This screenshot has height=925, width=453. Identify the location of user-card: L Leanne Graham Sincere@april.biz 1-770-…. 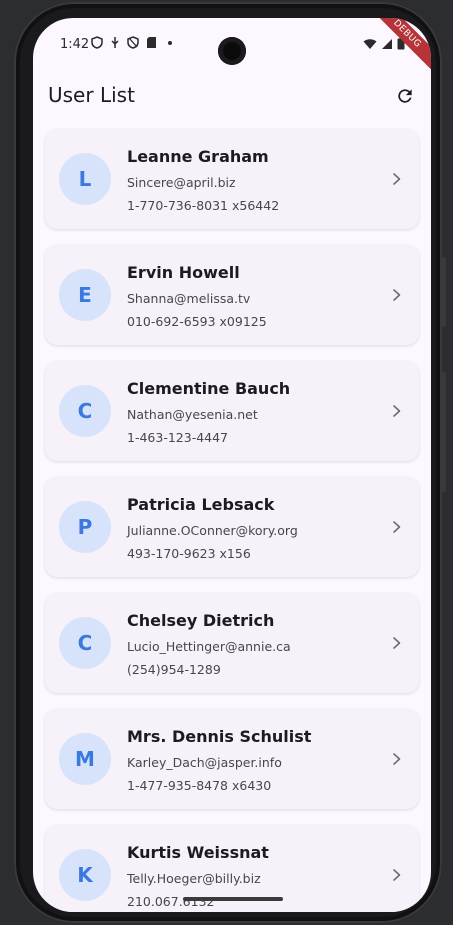
(232, 179).